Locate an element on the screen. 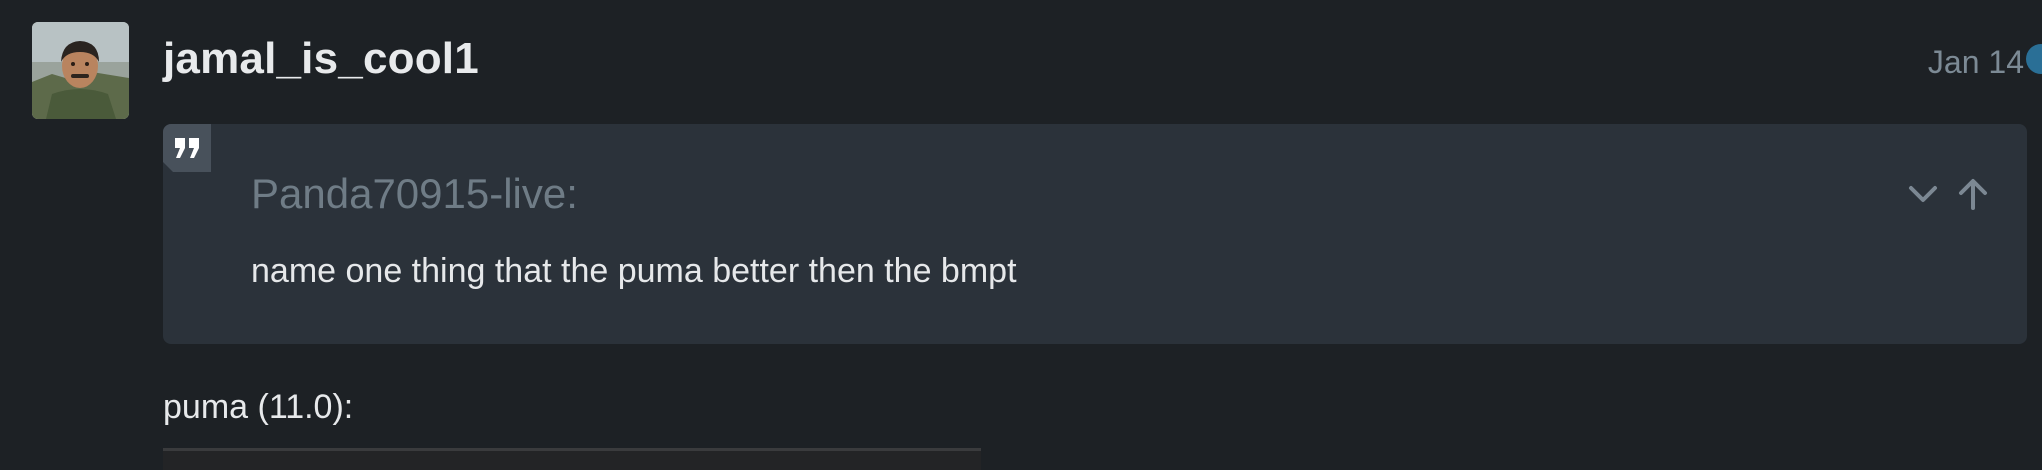 Image resolution: width=2042 pixels, height=470 pixels. quote-author: Panda70915-live: is located at coordinates (414, 194).